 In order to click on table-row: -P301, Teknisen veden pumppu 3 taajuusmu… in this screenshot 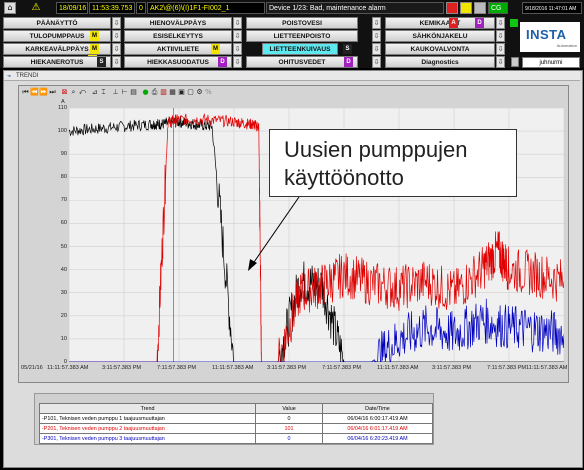, I will do `click(236, 438)`.